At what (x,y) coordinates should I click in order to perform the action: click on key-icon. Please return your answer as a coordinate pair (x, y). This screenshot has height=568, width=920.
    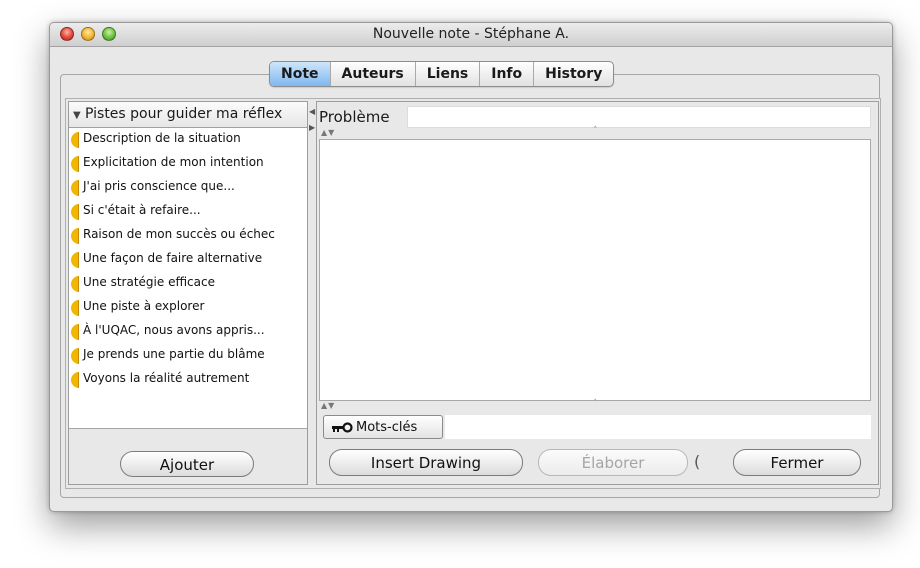
    Looking at the image, I should click on (342, 427).